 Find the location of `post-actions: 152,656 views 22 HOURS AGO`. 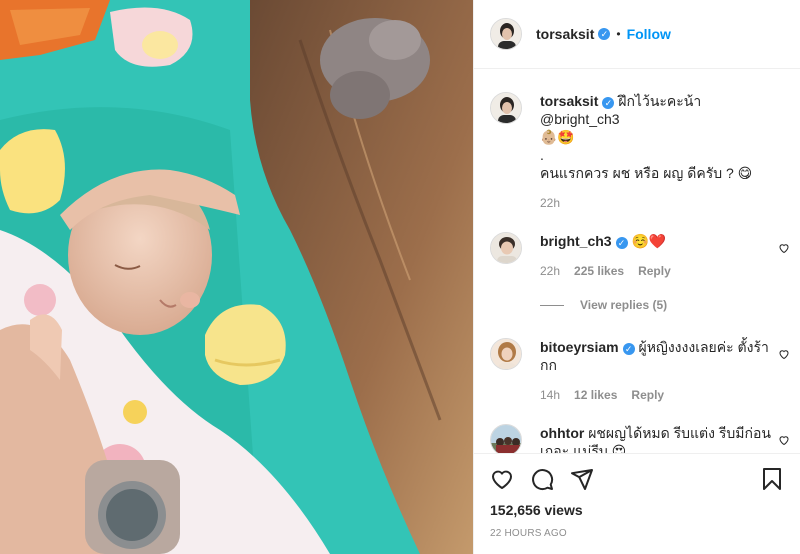

post-actions: 152,656 views 22 HOURS AGO is located at coordinates (637, 496).